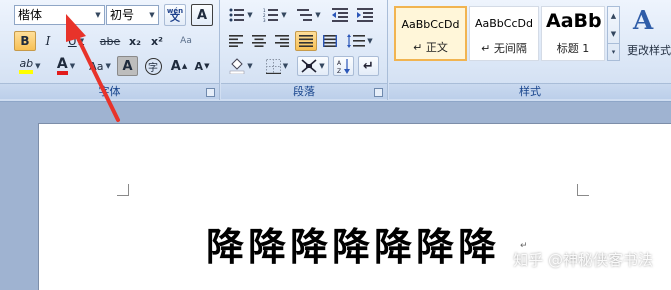 Image resolution: width=671 pixels, height=290 pixels. I want to click on bold-button: B, so click(25, 41).